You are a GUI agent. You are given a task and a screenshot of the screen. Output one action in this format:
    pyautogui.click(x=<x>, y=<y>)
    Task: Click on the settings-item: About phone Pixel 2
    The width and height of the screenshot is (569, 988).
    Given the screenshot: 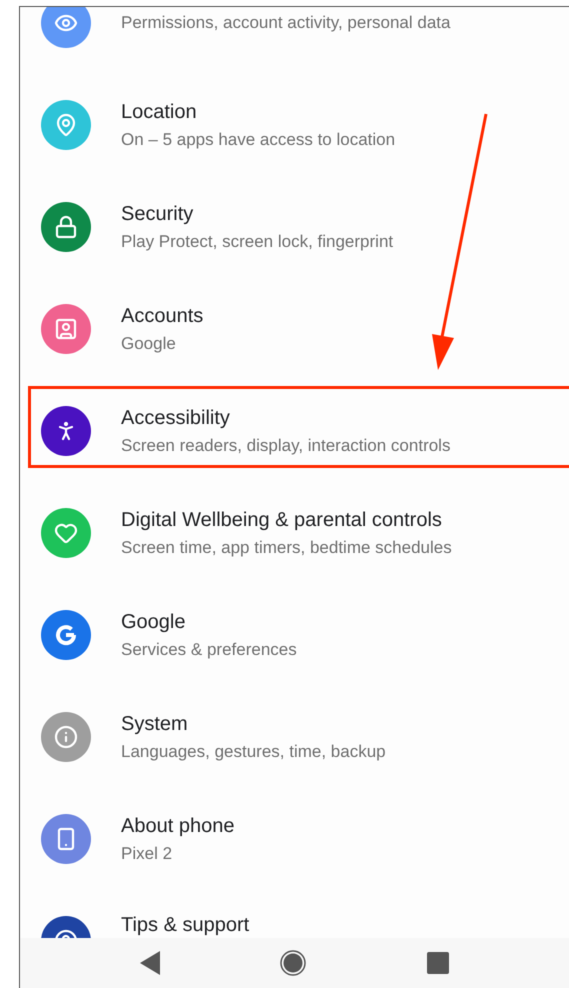 What is the action you would take?
    pyautogui.click(x=294, y=839)
    